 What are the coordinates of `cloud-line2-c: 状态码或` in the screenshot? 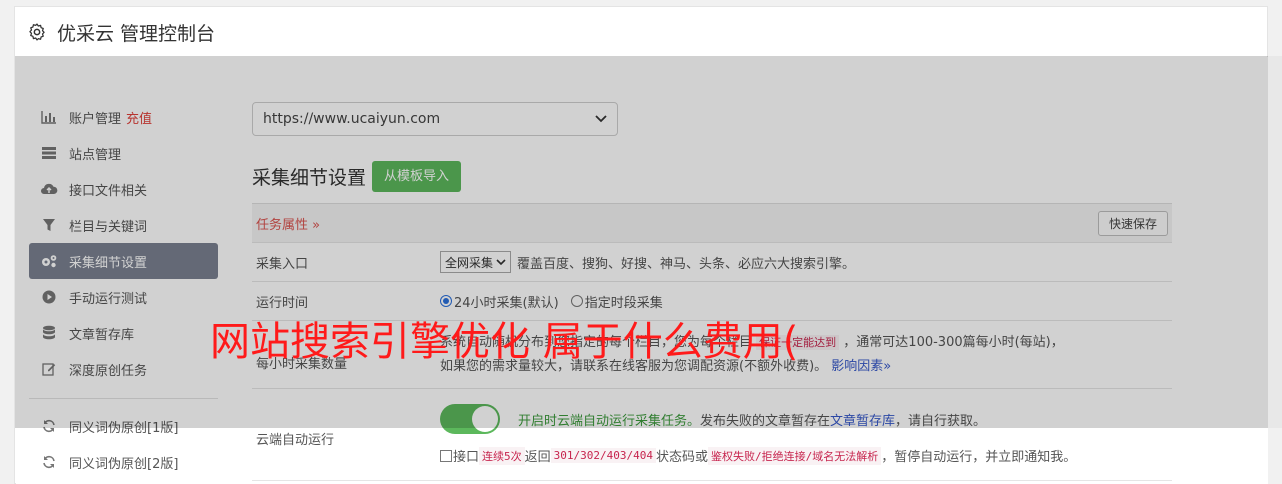 It's located at (682, 457).